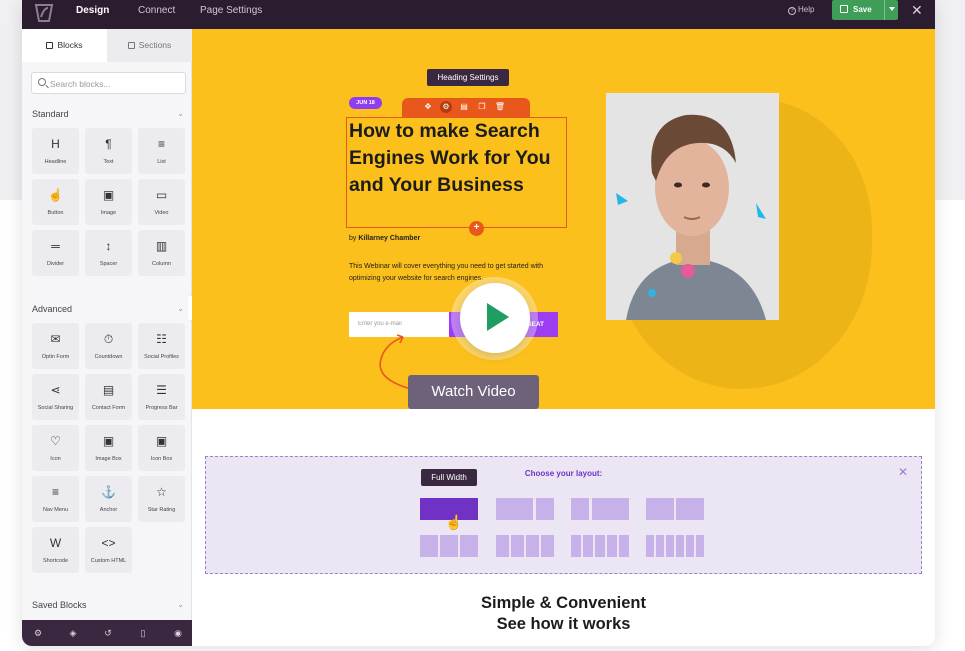  Describe the element at coordinates (64, 45) in the screenshot. I see `sidebar-tab-blocks: Blocks` at that location.